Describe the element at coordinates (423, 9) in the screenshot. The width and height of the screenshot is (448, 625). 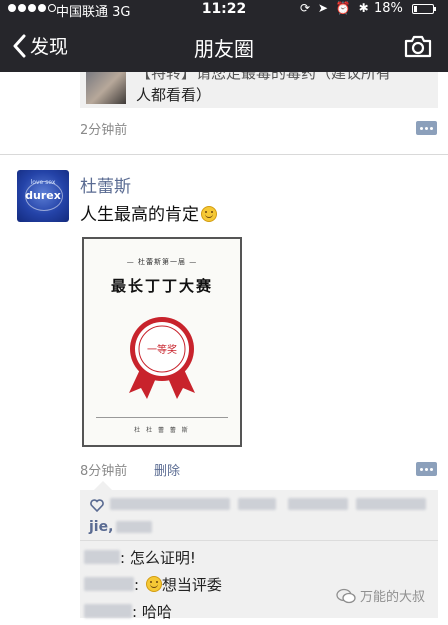
I see `battery-icon` at that location.